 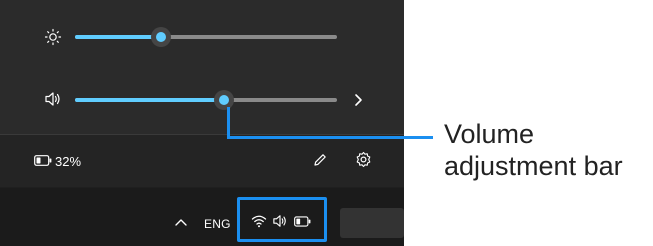 What do you see at coordinates (52, 99) in the screenshot?
I see `volume-icon` at bounding box center [52, 99].